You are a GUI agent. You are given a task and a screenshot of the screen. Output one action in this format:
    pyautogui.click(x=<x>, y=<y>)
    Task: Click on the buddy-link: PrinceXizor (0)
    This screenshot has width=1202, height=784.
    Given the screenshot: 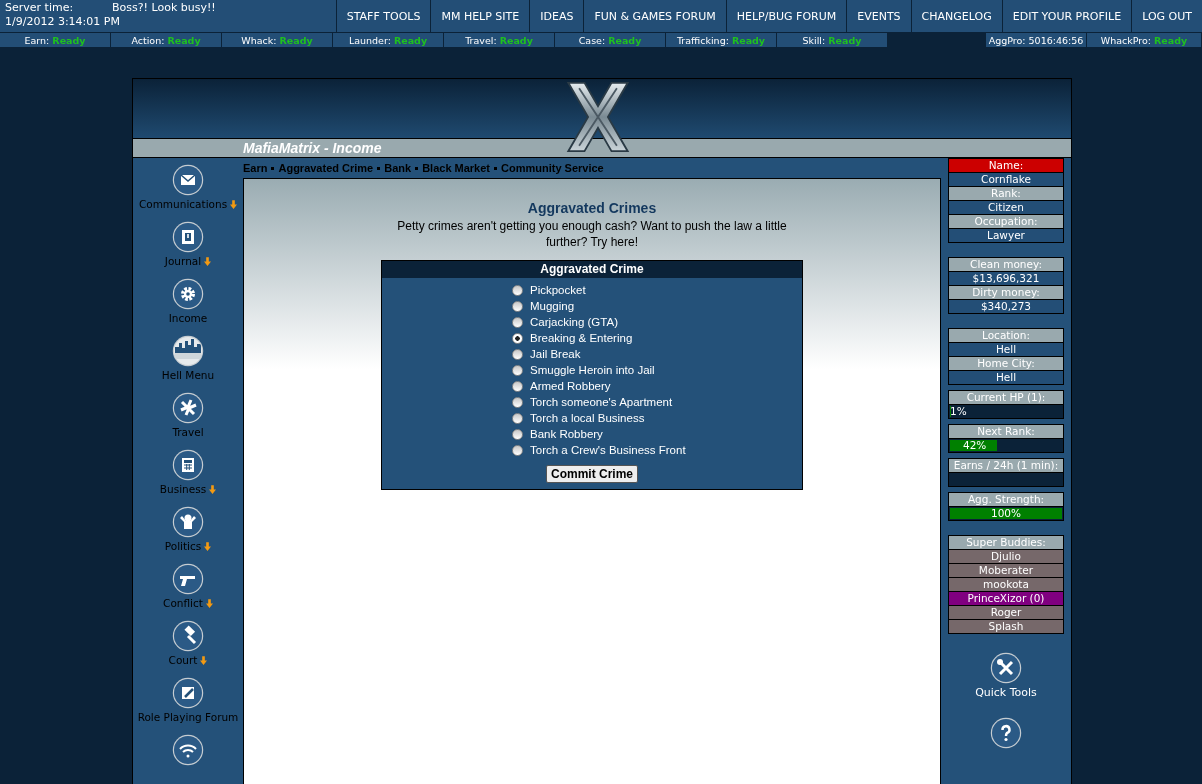 What is the action you would take?
    pyautogui.click(x=1006, y=599)
    